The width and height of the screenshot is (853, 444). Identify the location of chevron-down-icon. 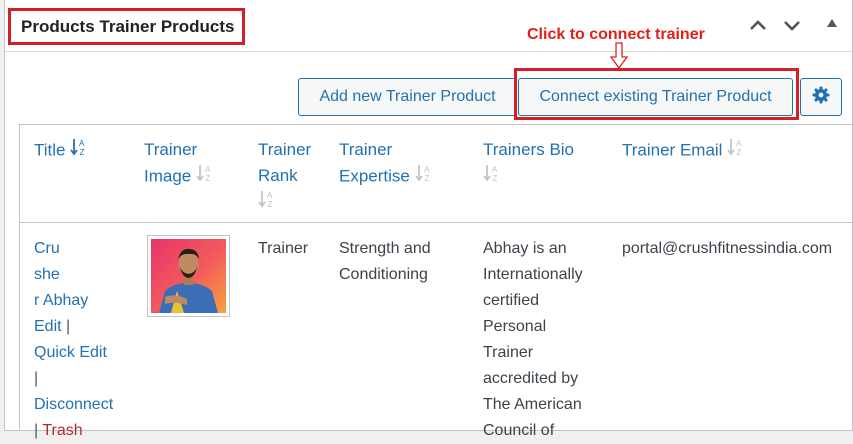
(792, 27).